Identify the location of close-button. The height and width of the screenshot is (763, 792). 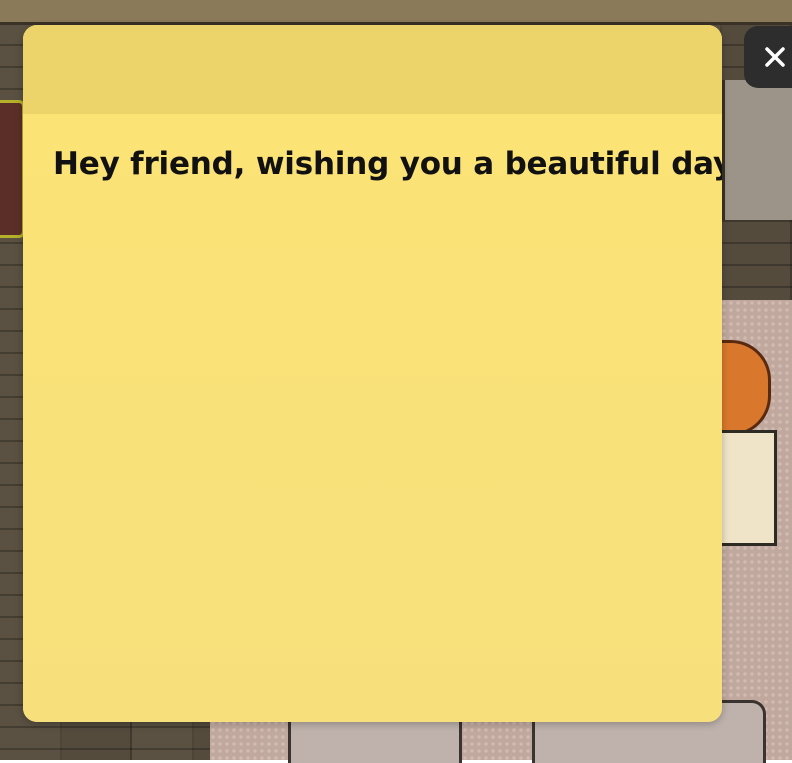
(768, 57).